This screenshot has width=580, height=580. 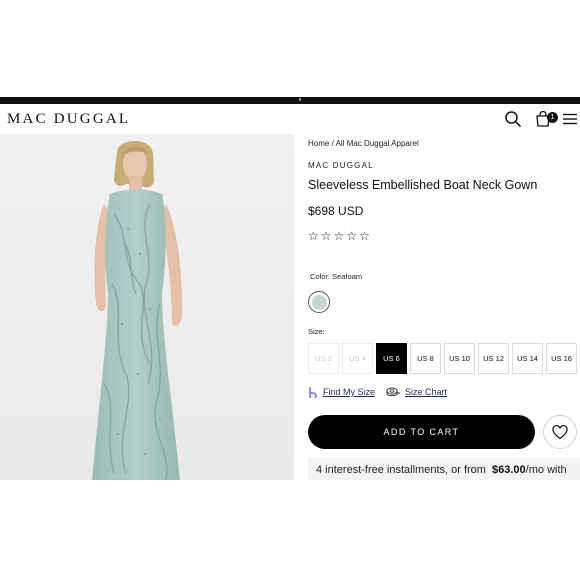 I want to click on size-button: US 14, so click(x=527, y=358).